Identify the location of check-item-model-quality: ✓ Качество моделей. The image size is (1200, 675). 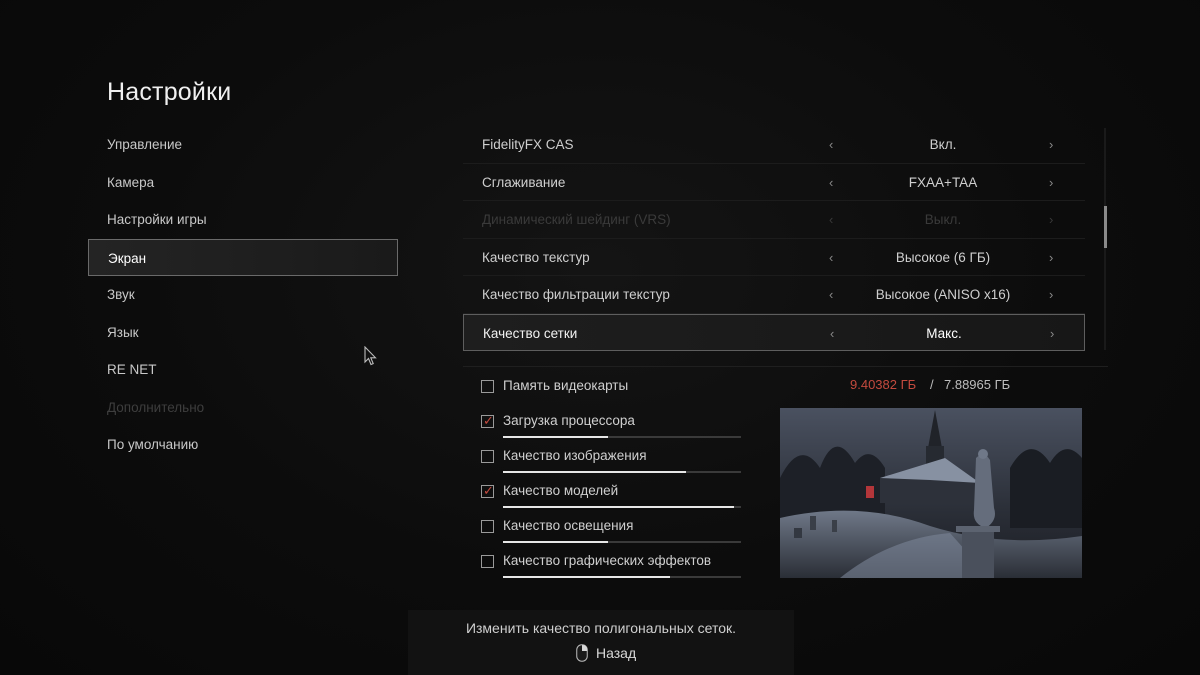
(613, 495).